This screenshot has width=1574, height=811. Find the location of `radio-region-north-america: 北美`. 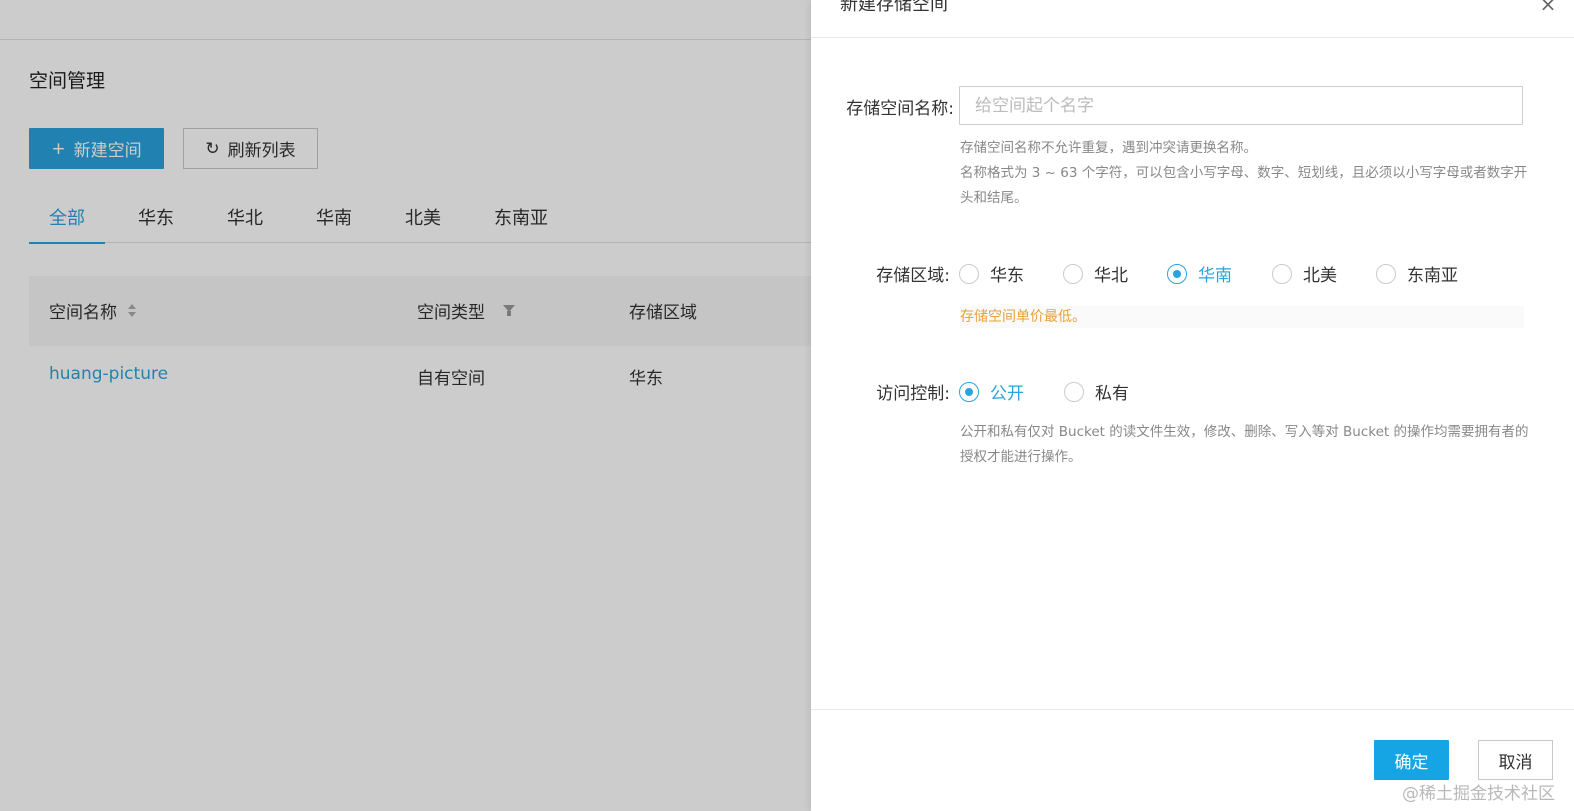

radio-region-north-america: 北美 is located at coordinates (1324, 273).